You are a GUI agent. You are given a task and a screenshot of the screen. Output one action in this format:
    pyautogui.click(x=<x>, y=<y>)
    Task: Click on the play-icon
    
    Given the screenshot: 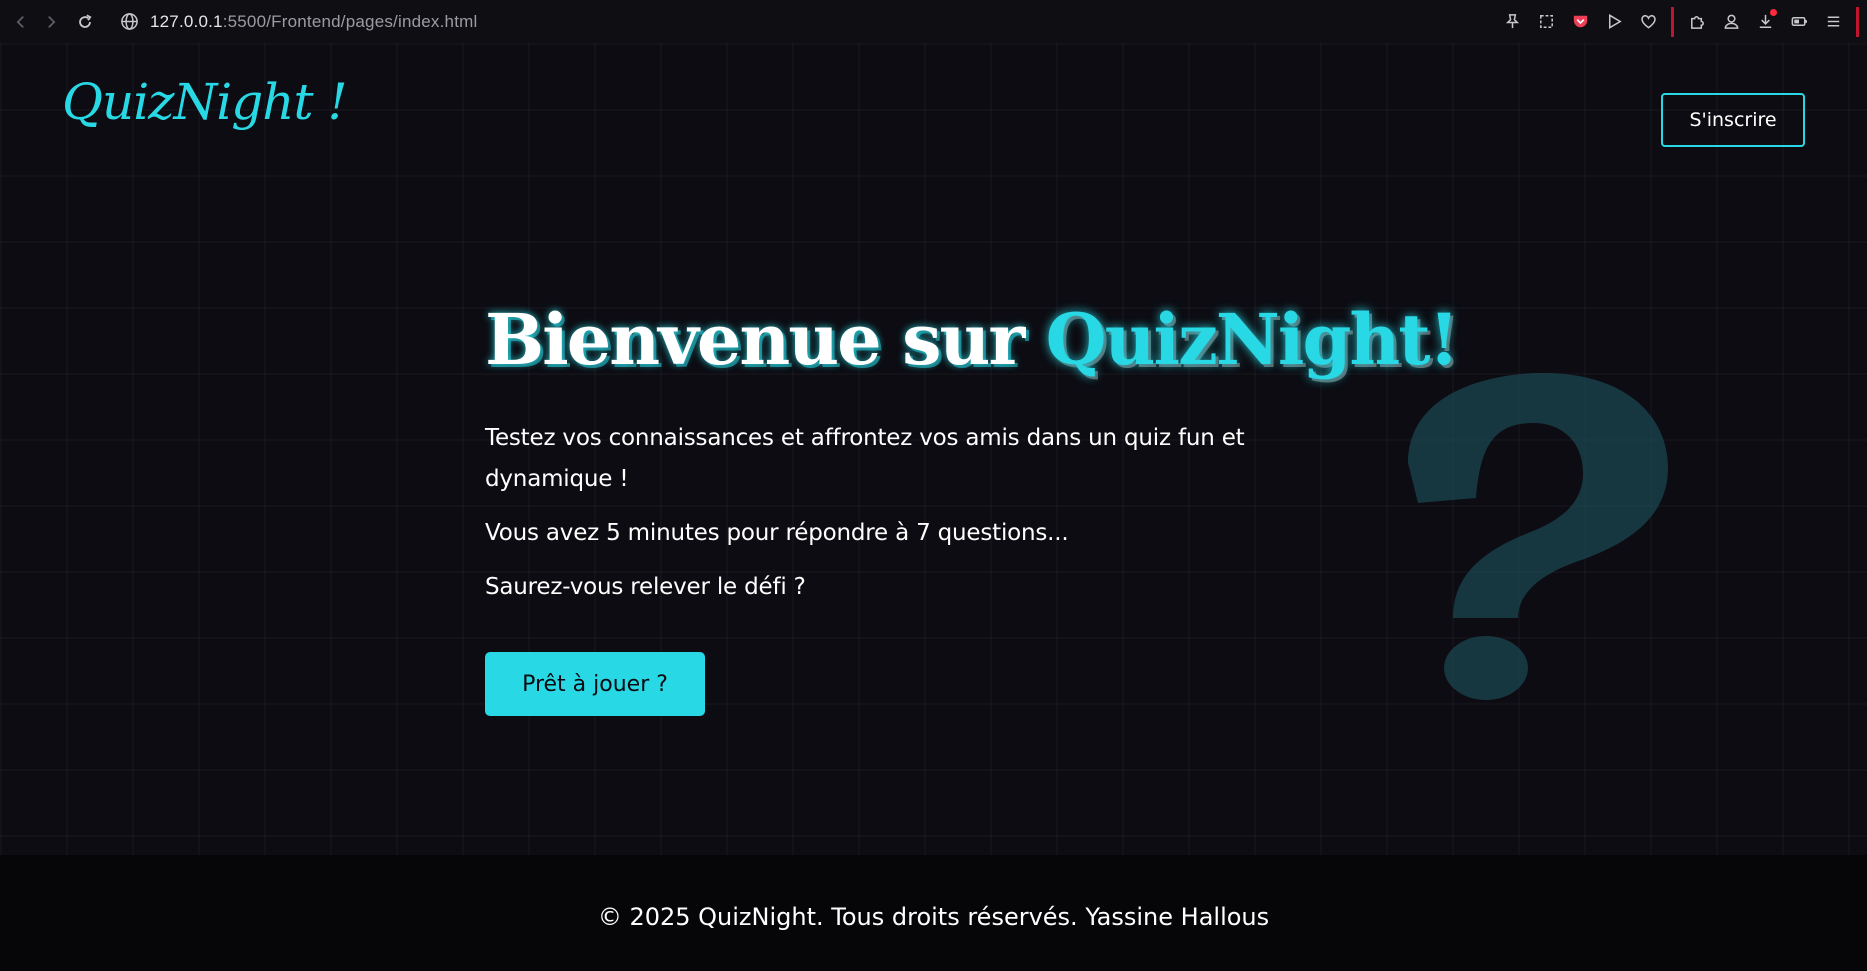 What is the action you would take?
    pyautogui.click(x=1614, y=22)
    